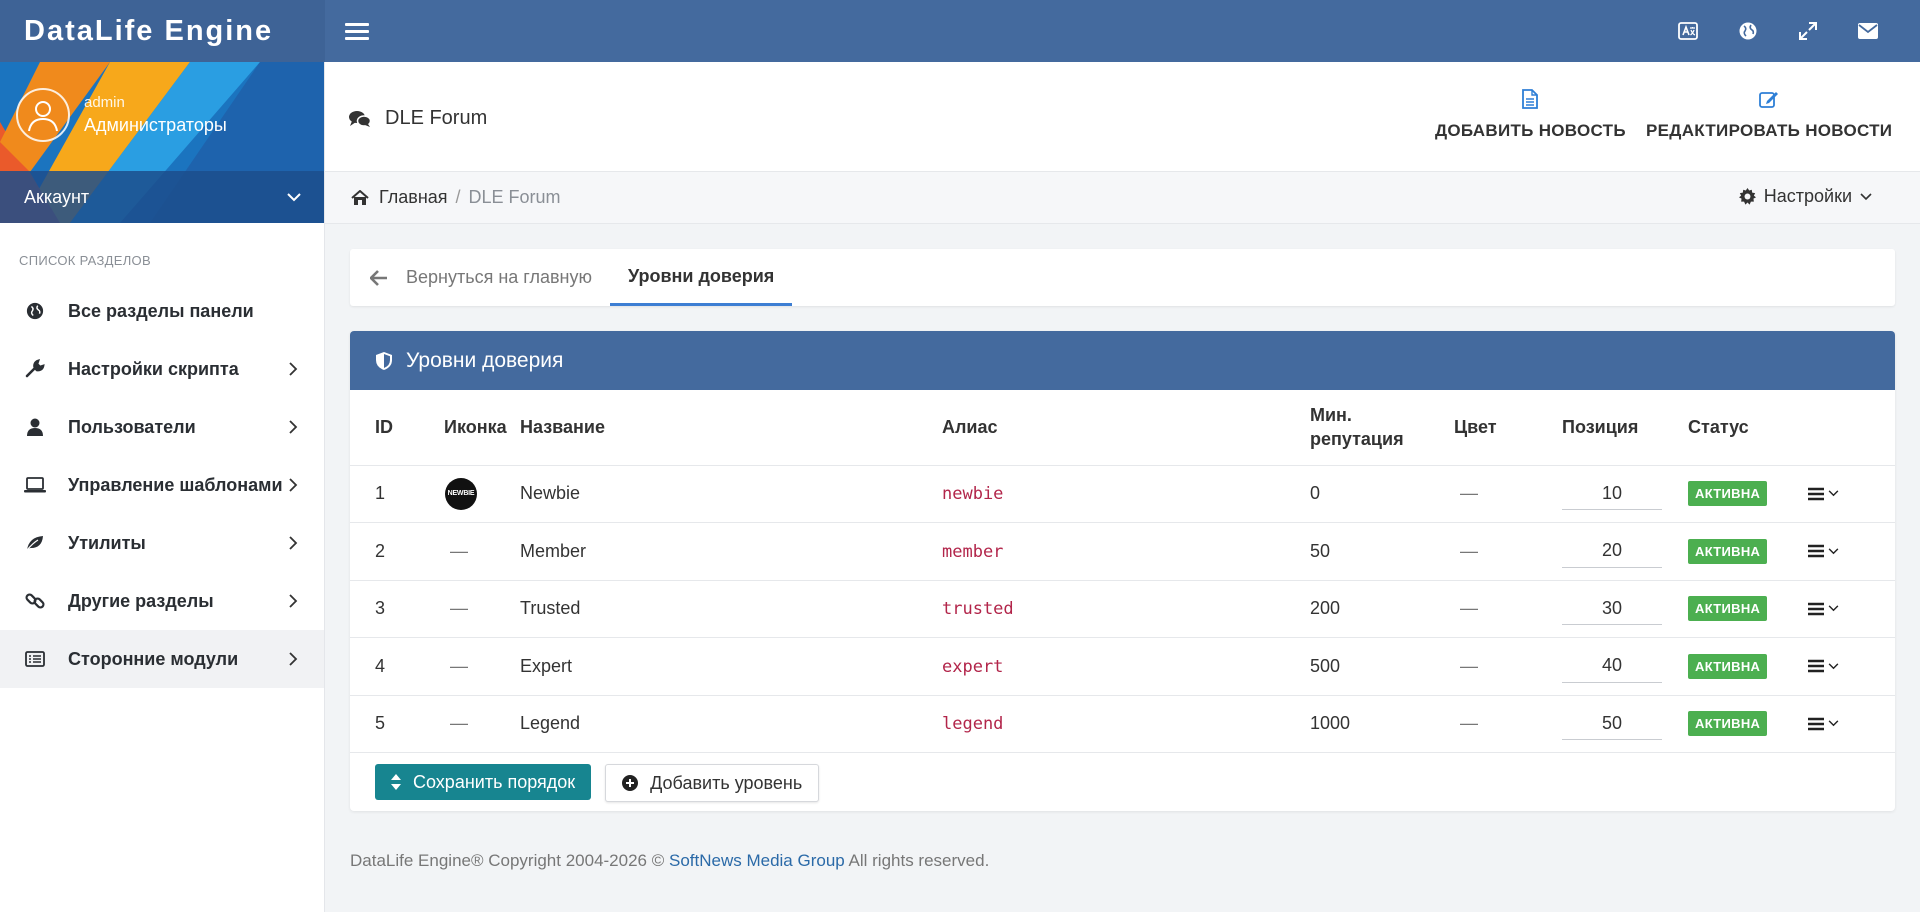 This screenshot has width=1920, height=912. Describe the element at coordinates (712, 783) in the screenshot. I see `add-level-button: Добавить уровень` at that location.